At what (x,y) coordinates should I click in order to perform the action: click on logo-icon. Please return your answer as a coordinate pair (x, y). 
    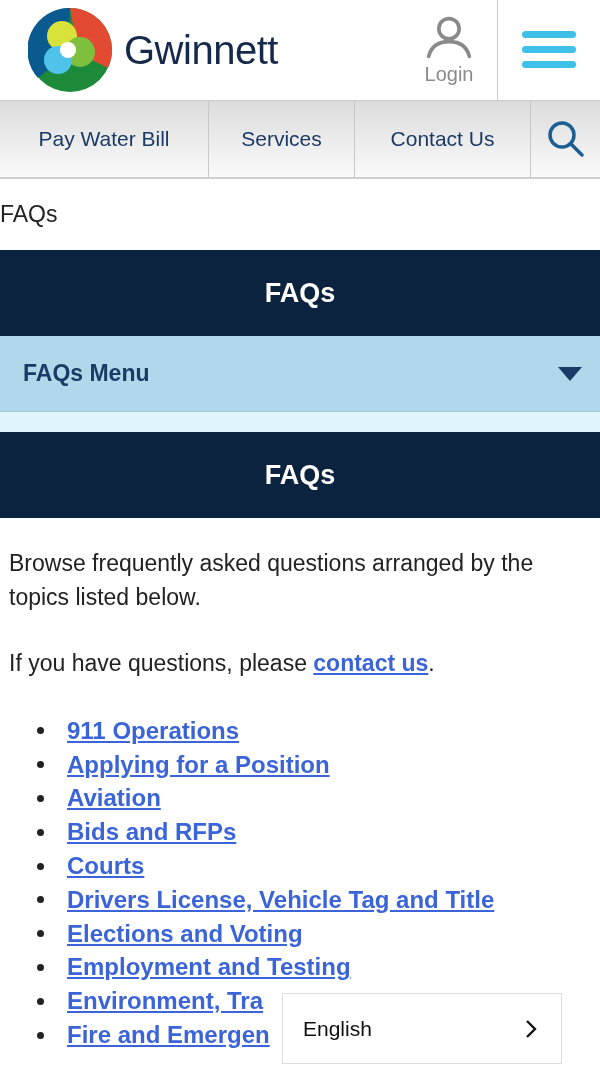
    Looking at the image, I should click on (70, 50).